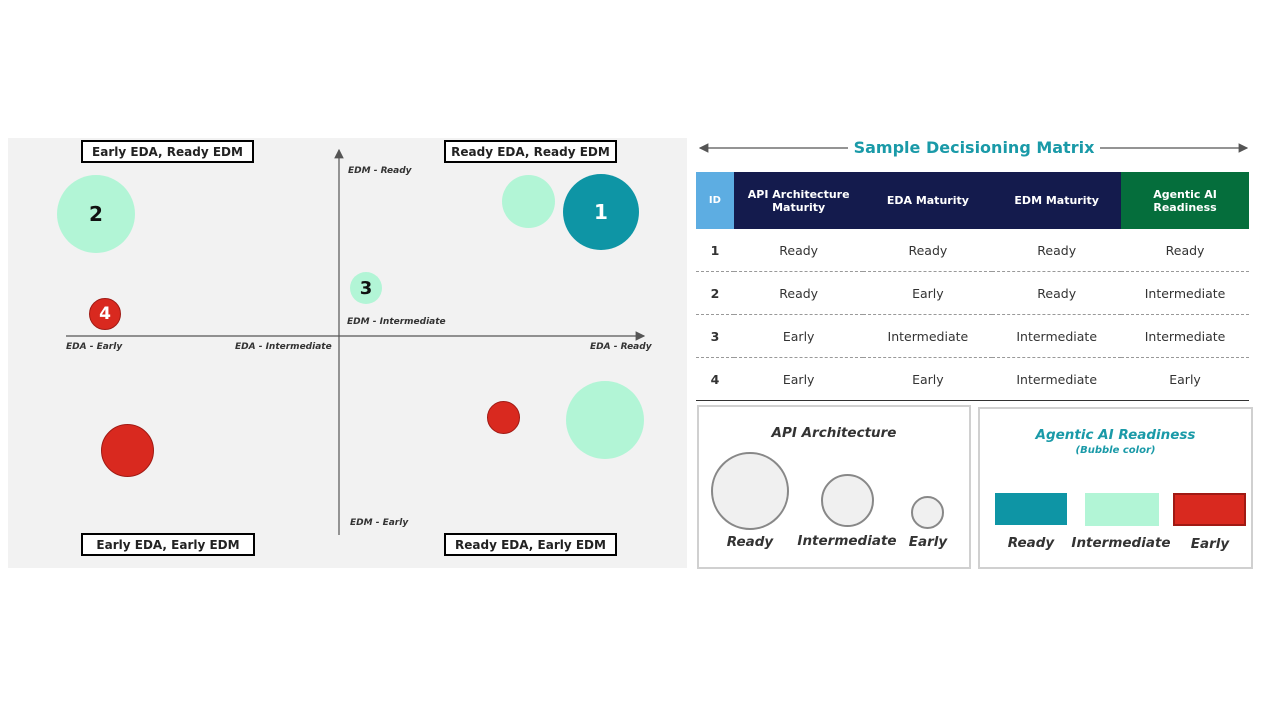  What do you see at coordinates (834, 433) in the screenshot?
I see `legend-api-title: API Architecture` at bounding box center [834, 433].